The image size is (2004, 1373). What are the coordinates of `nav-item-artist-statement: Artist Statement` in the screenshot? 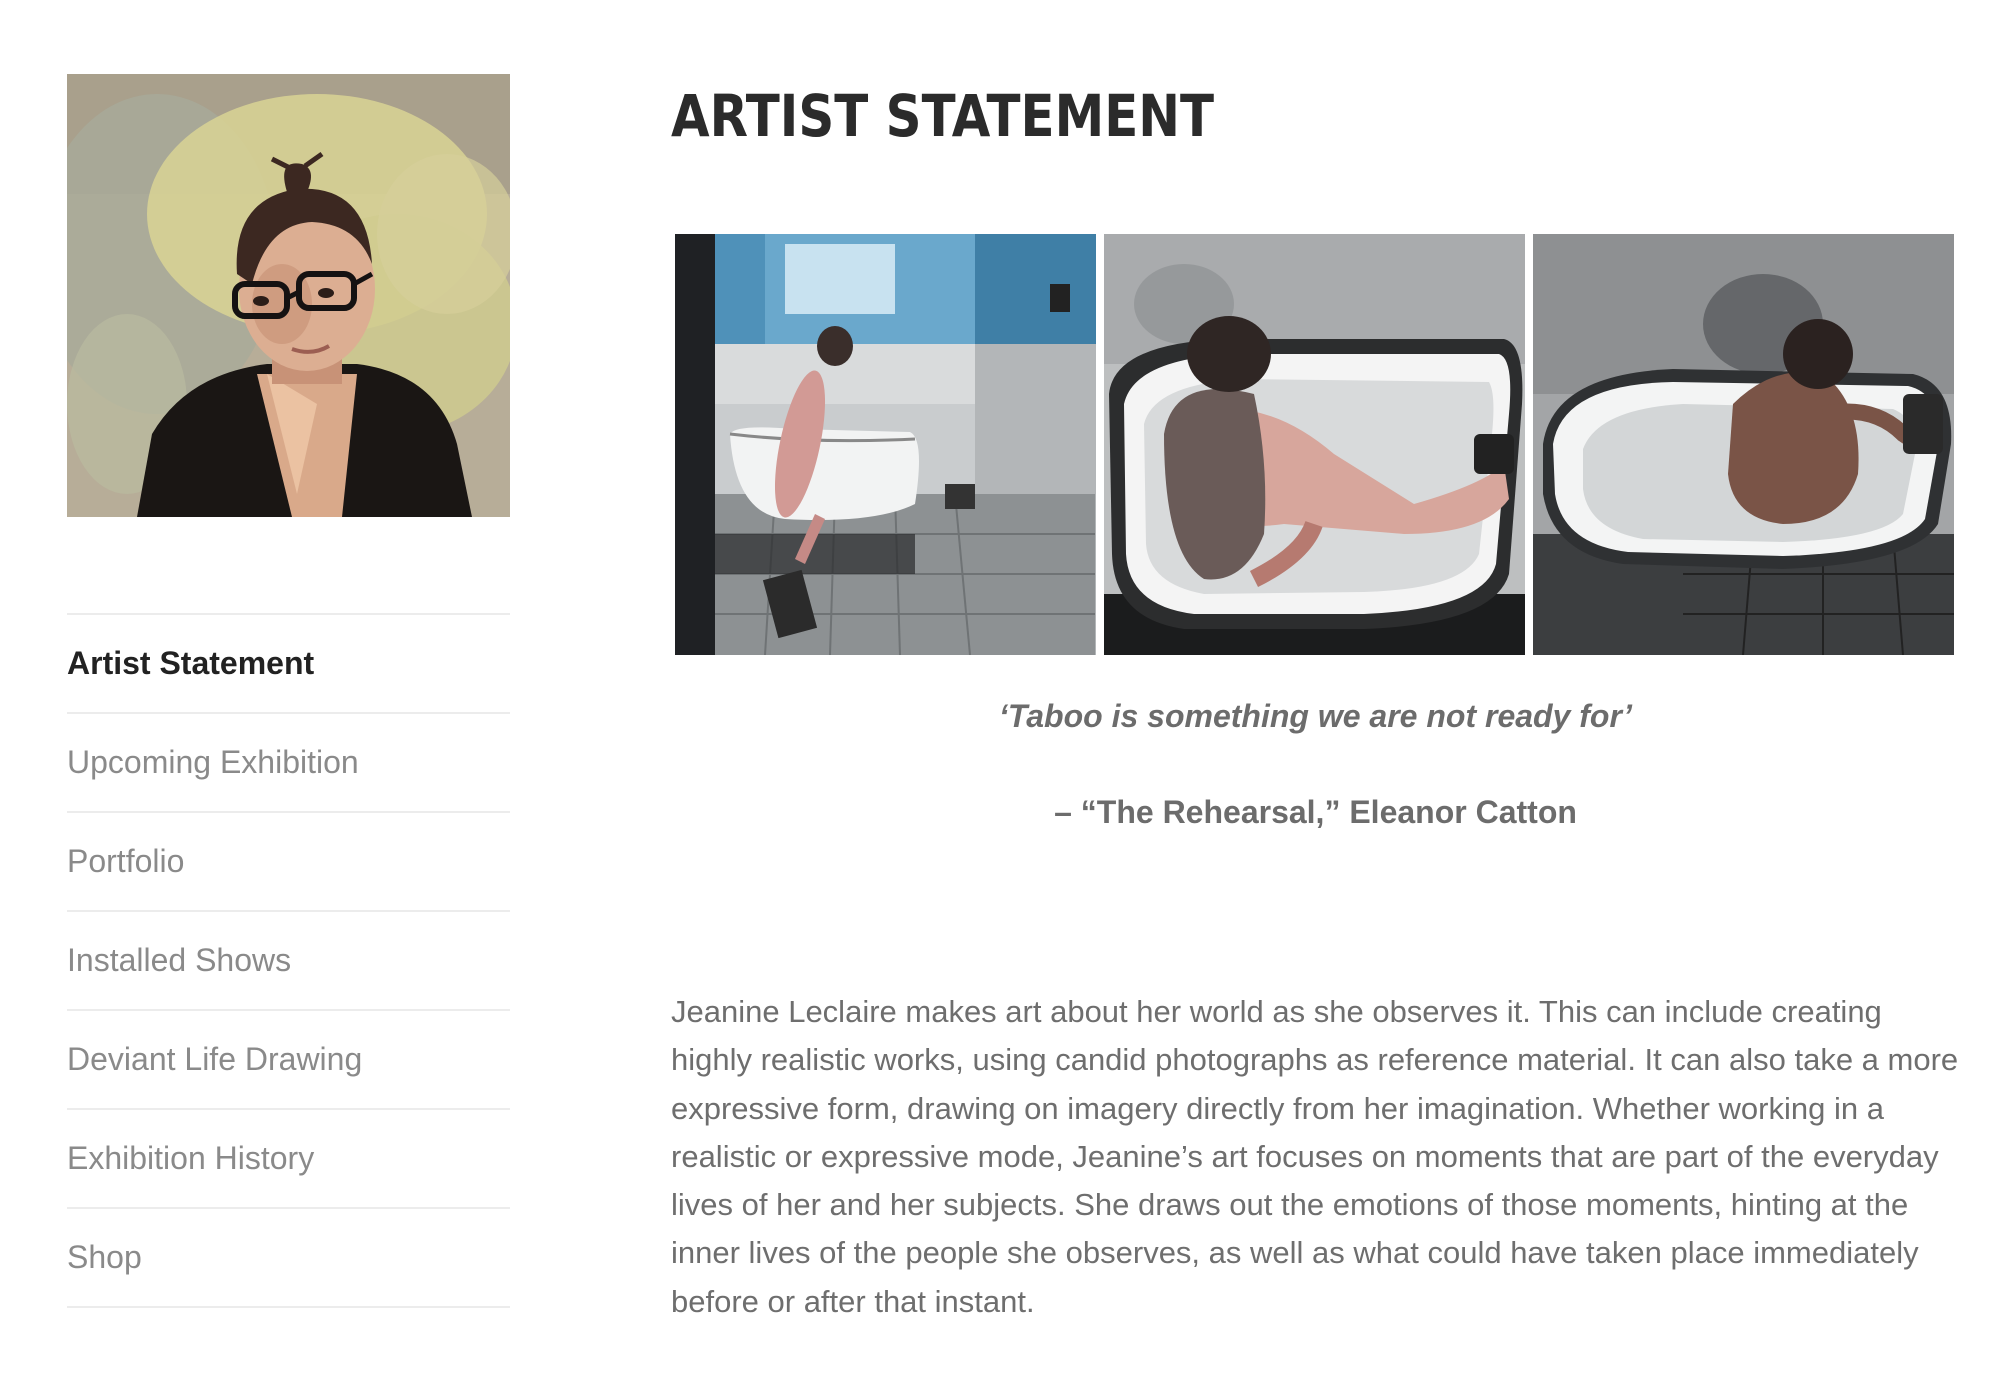 It's located at (288, 664).